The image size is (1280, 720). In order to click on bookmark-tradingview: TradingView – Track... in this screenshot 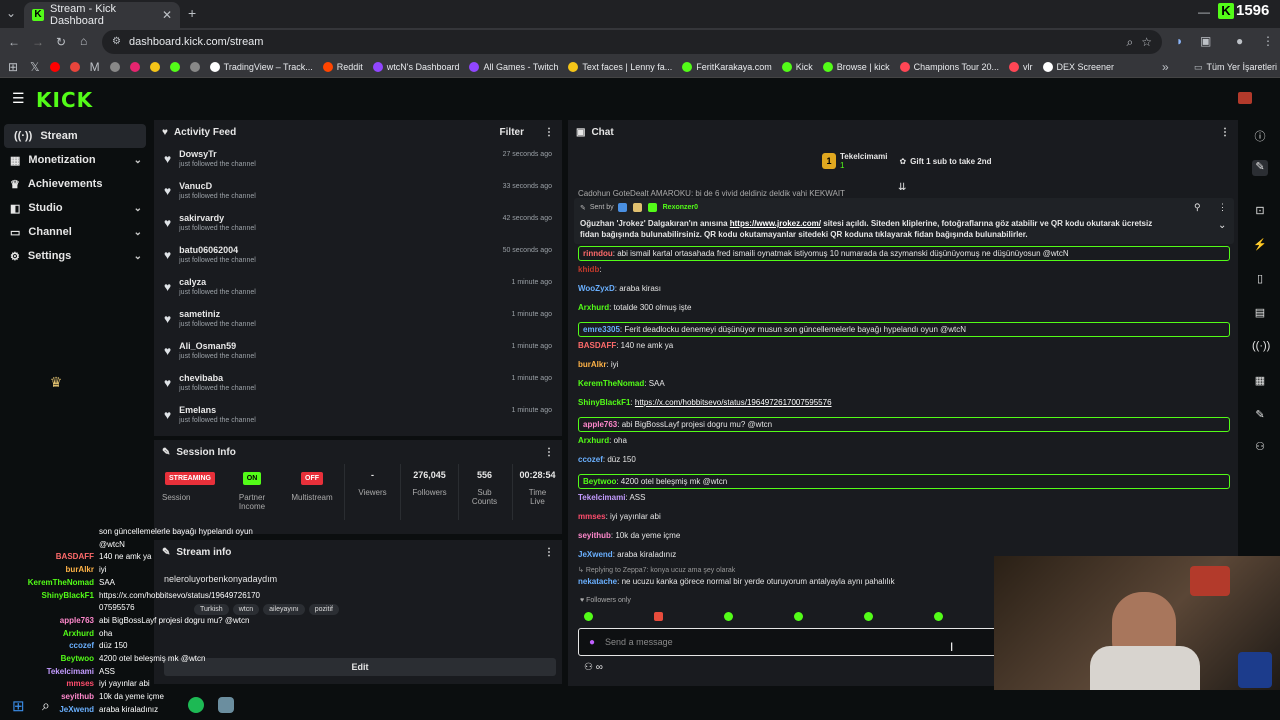, I will do `click(261, 66)`.